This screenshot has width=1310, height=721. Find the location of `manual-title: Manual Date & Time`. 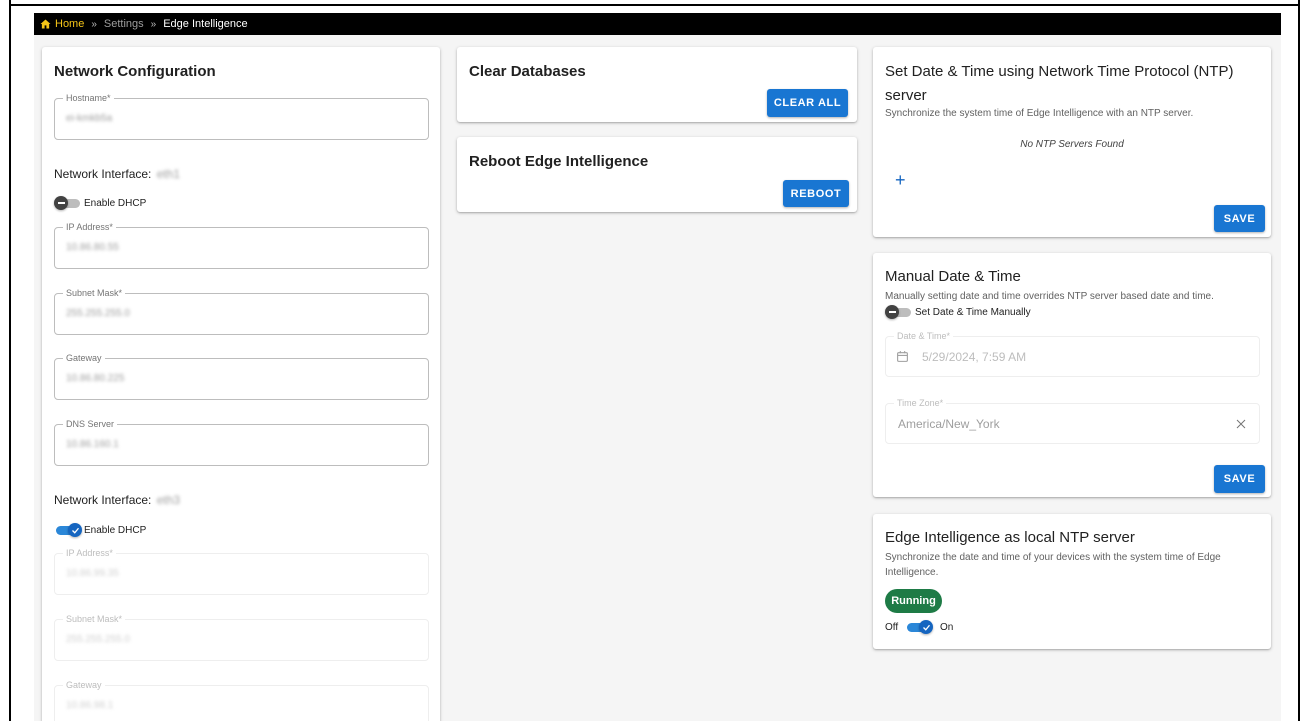

manual-title: Manual Date & Time is located at coordinates (953, 276).